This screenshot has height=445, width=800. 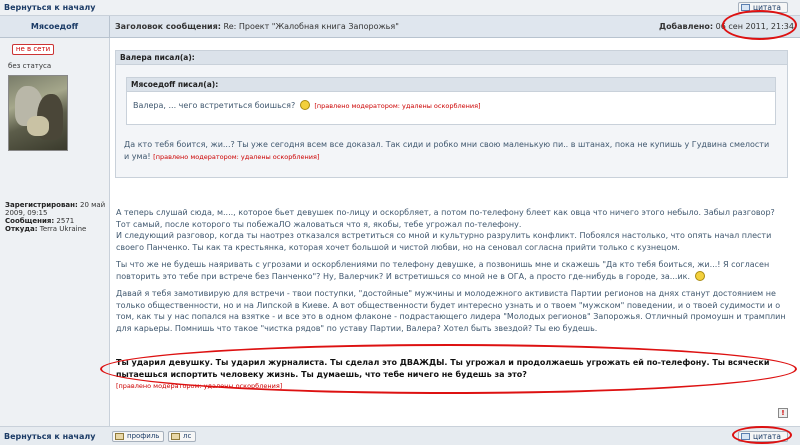 I want to click on posts-value: 2571, so click(x=65, y=221).